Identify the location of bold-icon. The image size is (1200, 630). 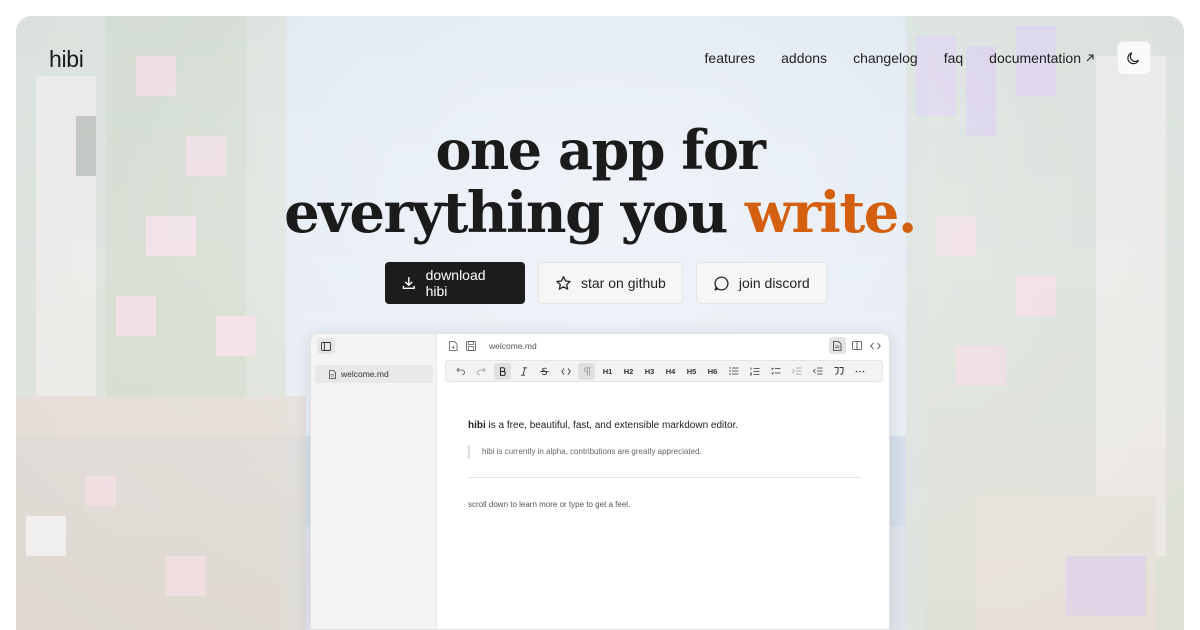
(502, 371).